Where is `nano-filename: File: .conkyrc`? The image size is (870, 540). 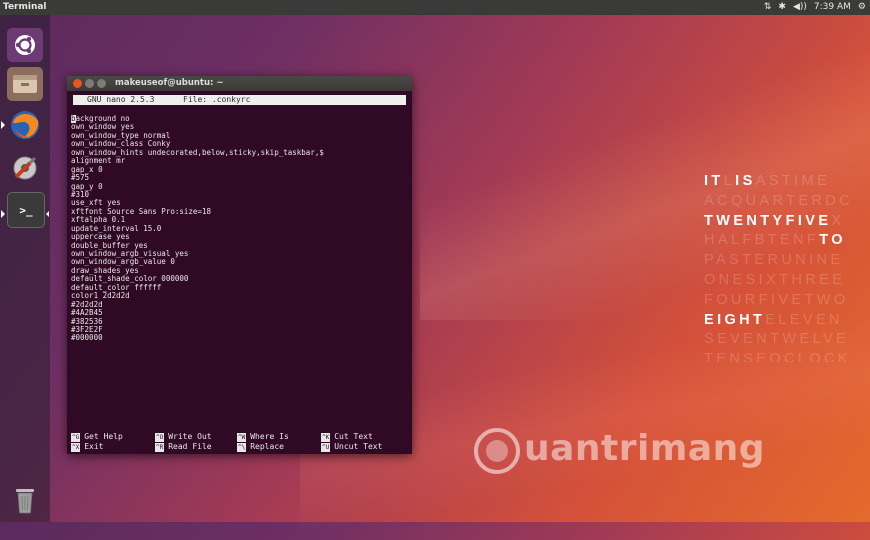
nano-filename: File: .conkyrc is located at coordinates (217, 99).